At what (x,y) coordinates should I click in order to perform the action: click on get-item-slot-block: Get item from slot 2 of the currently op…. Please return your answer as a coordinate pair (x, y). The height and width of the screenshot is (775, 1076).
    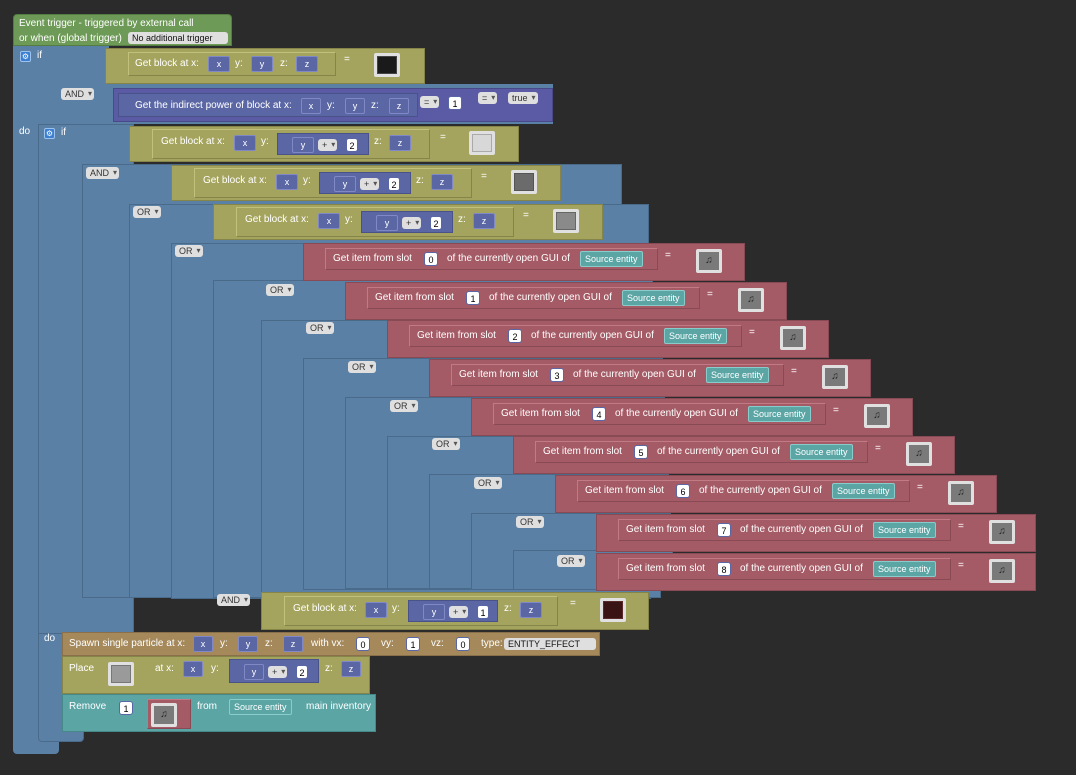
    Looking at the image, I should click on (575, 336).